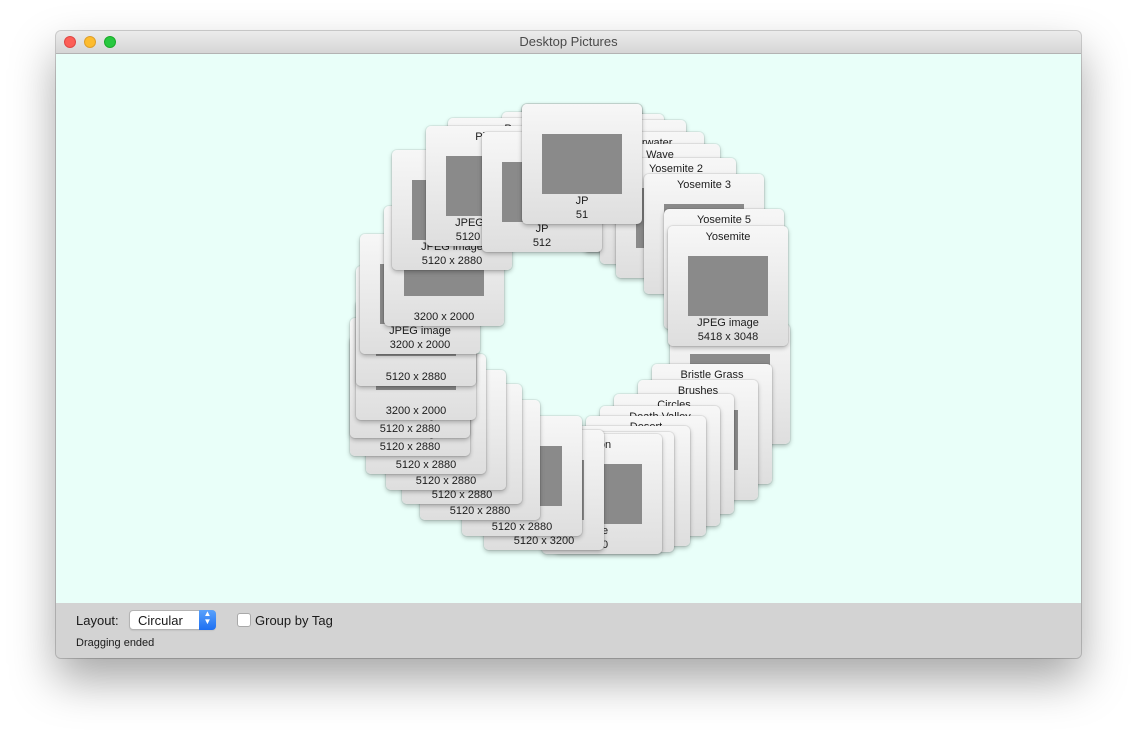 This screenshot has width=1137, height=739. I want to click on layout-popup-value: Circular, so click(160, 620).